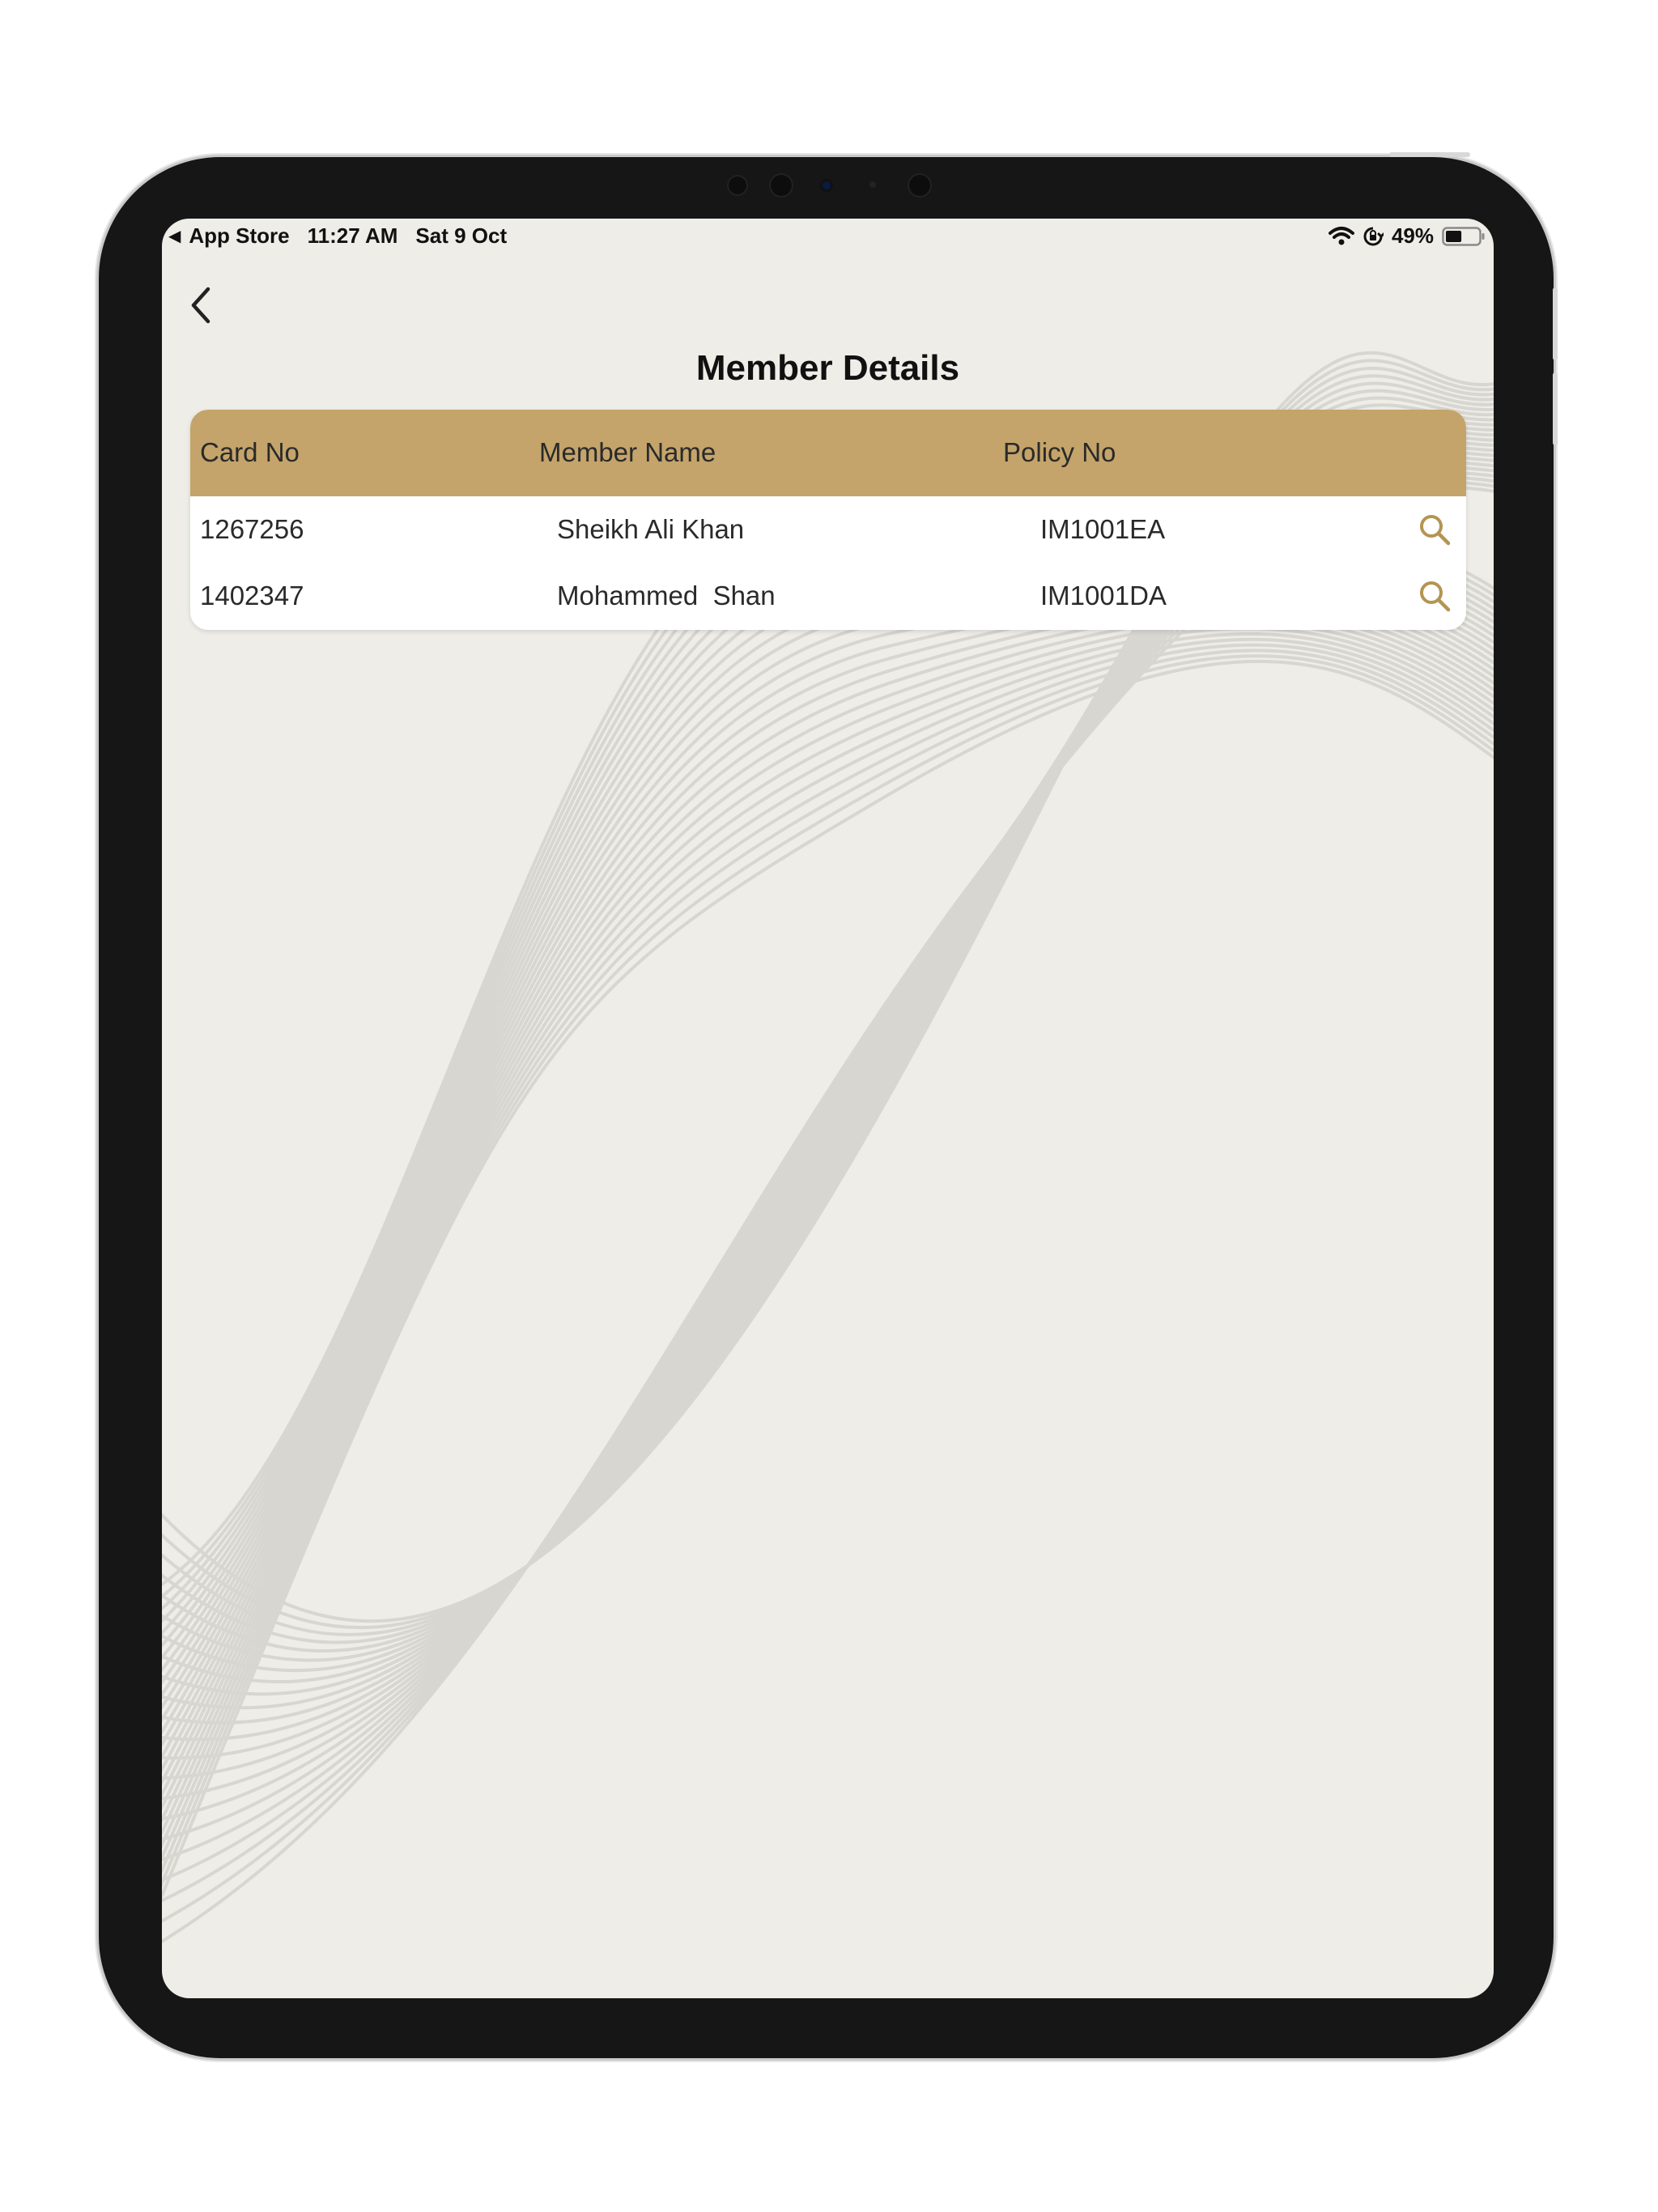 This screenshot has width=1658, height=2212. What do you see at coordinates (352, 236) in the screenshot?
I see `status-time: 11:27 AM` at bounding box center [352, 236].